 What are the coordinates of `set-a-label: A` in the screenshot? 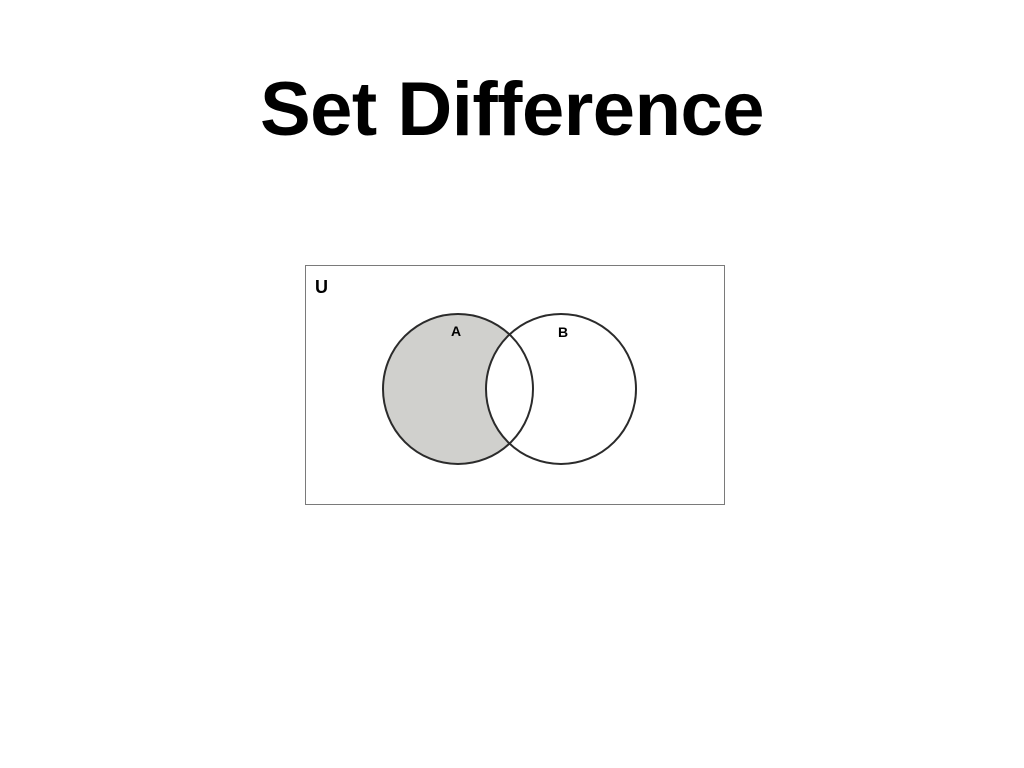 It's located at (456, 331).